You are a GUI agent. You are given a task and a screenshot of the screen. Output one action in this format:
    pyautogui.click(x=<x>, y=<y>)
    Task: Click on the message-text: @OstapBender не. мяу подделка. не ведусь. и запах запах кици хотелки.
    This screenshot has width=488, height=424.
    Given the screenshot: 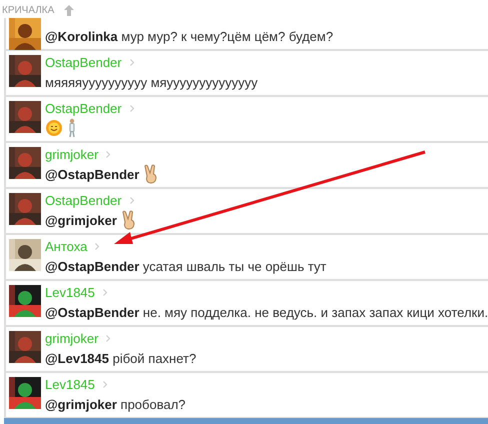 What is the action you would take?
    pyautogui.click(x=266, y=312)
    